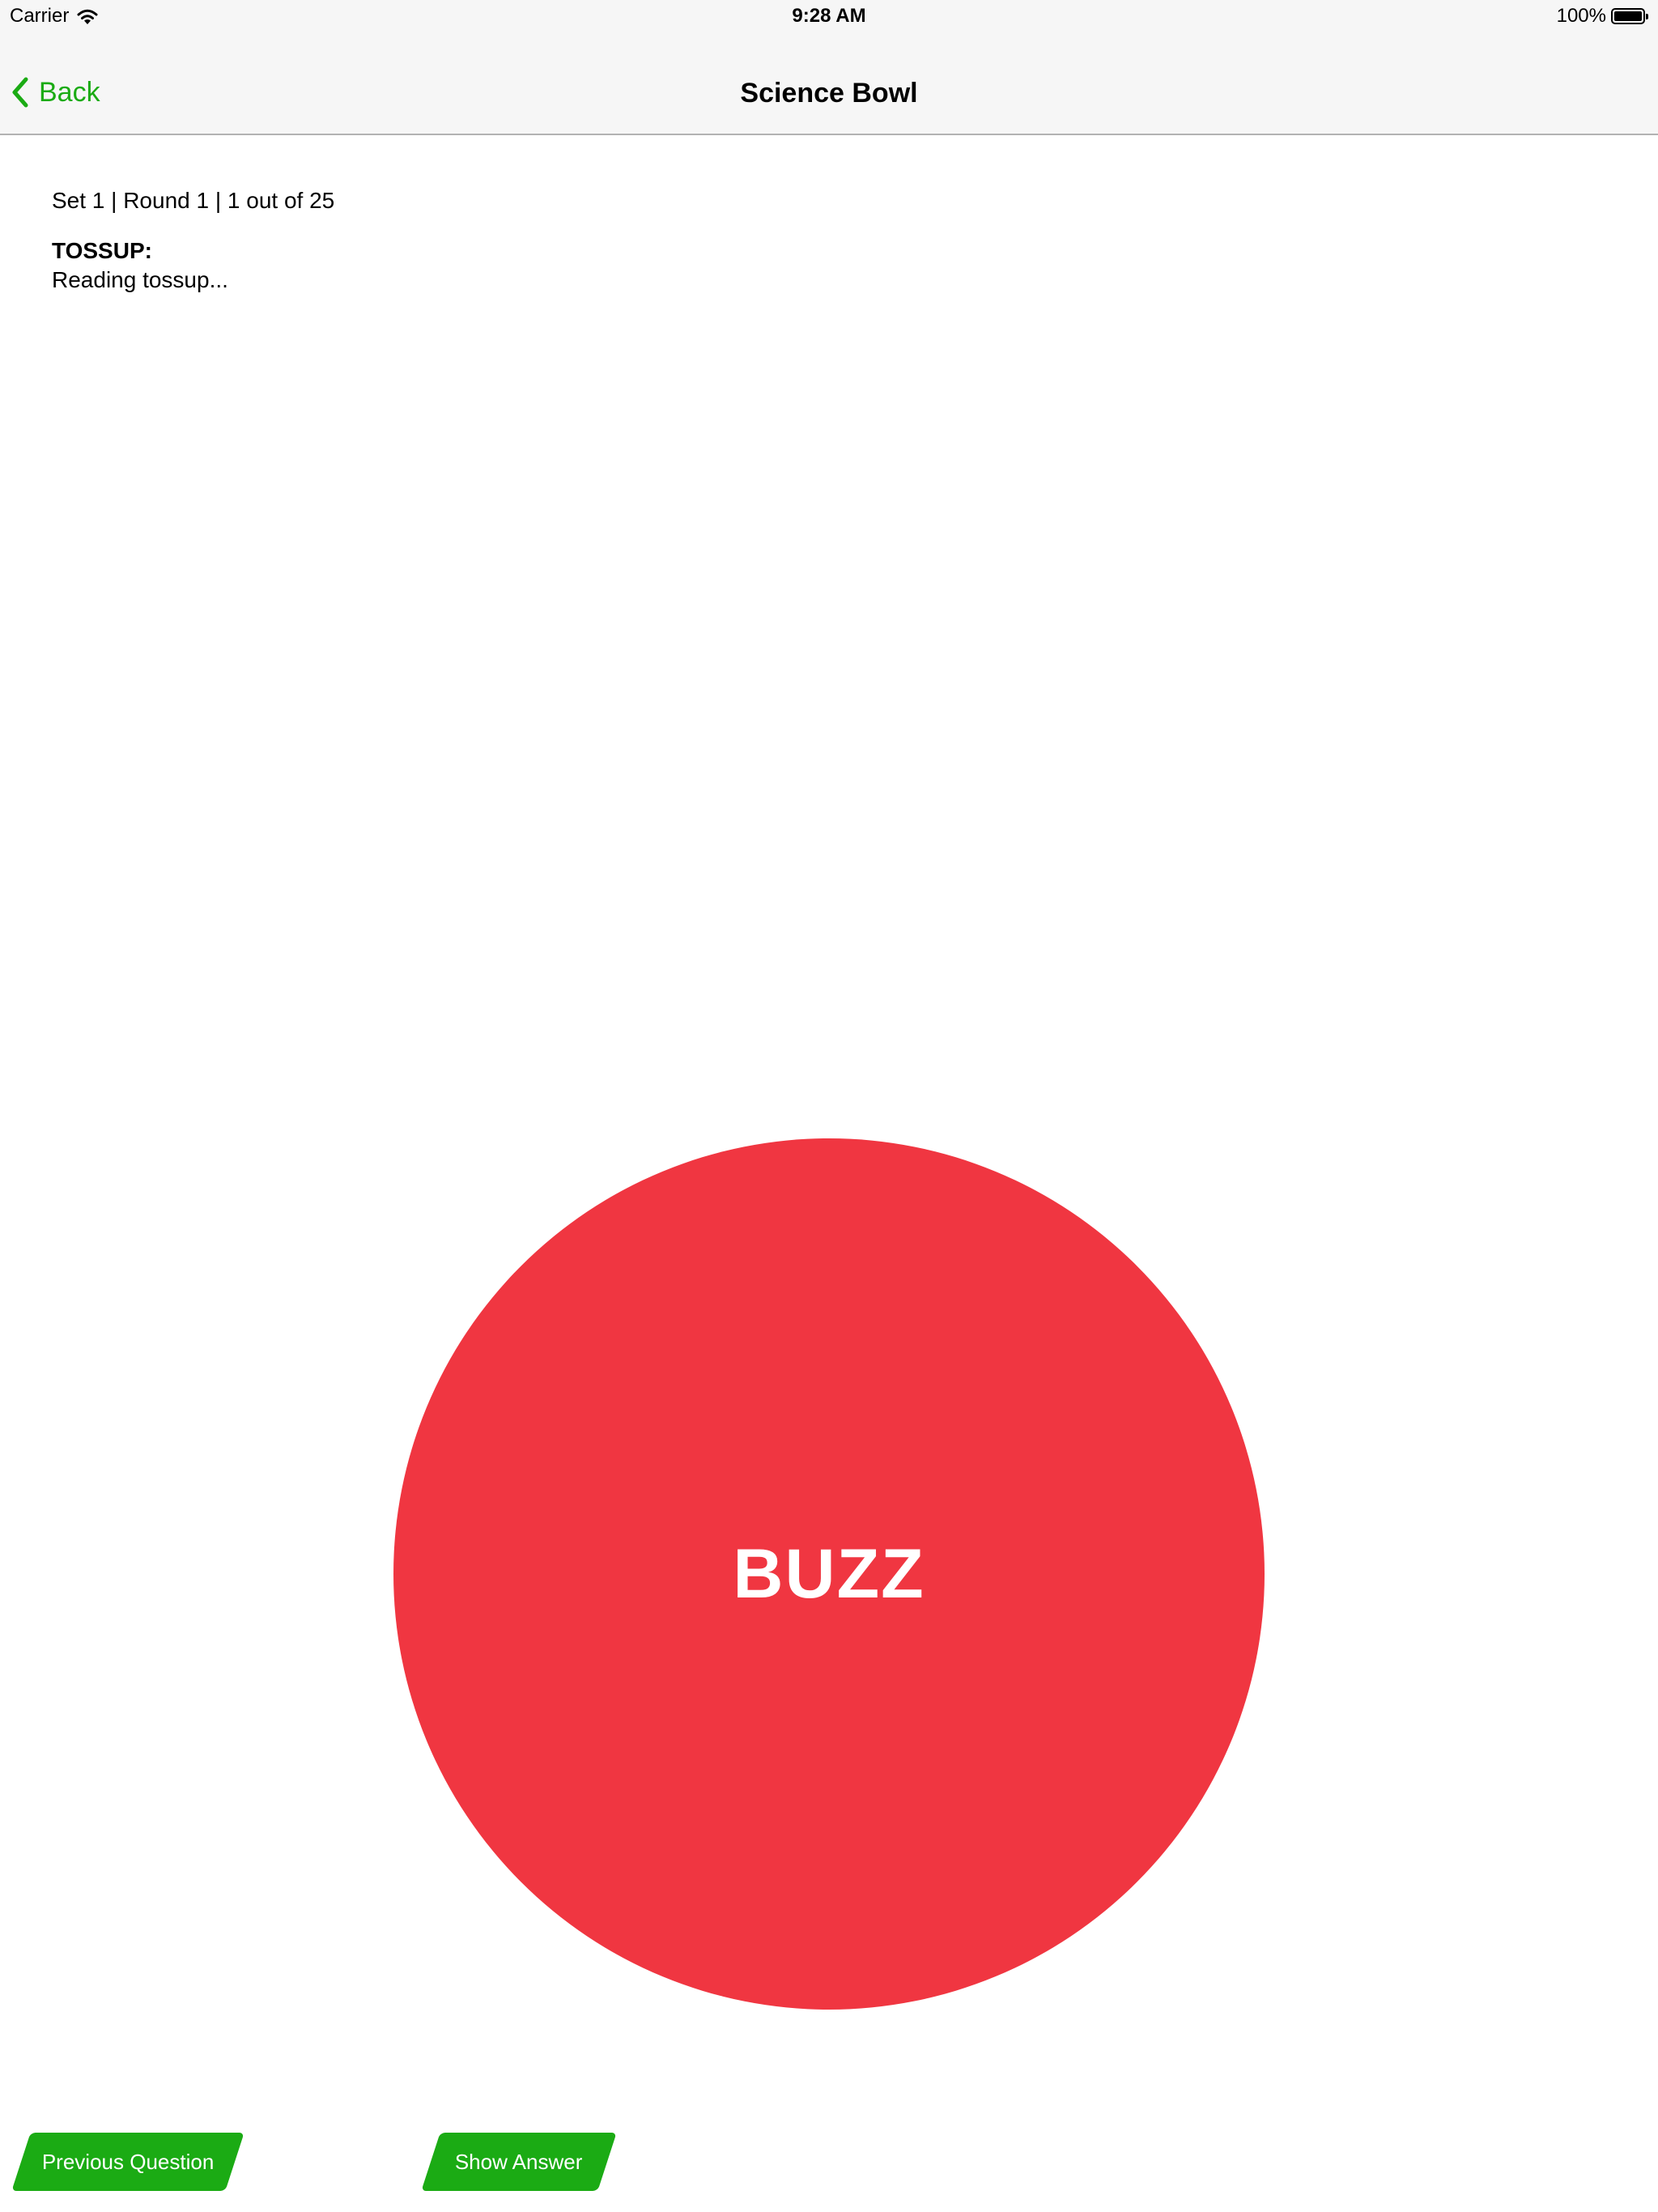  I want to click on battery-percent: 100%, so click(1581, 16).